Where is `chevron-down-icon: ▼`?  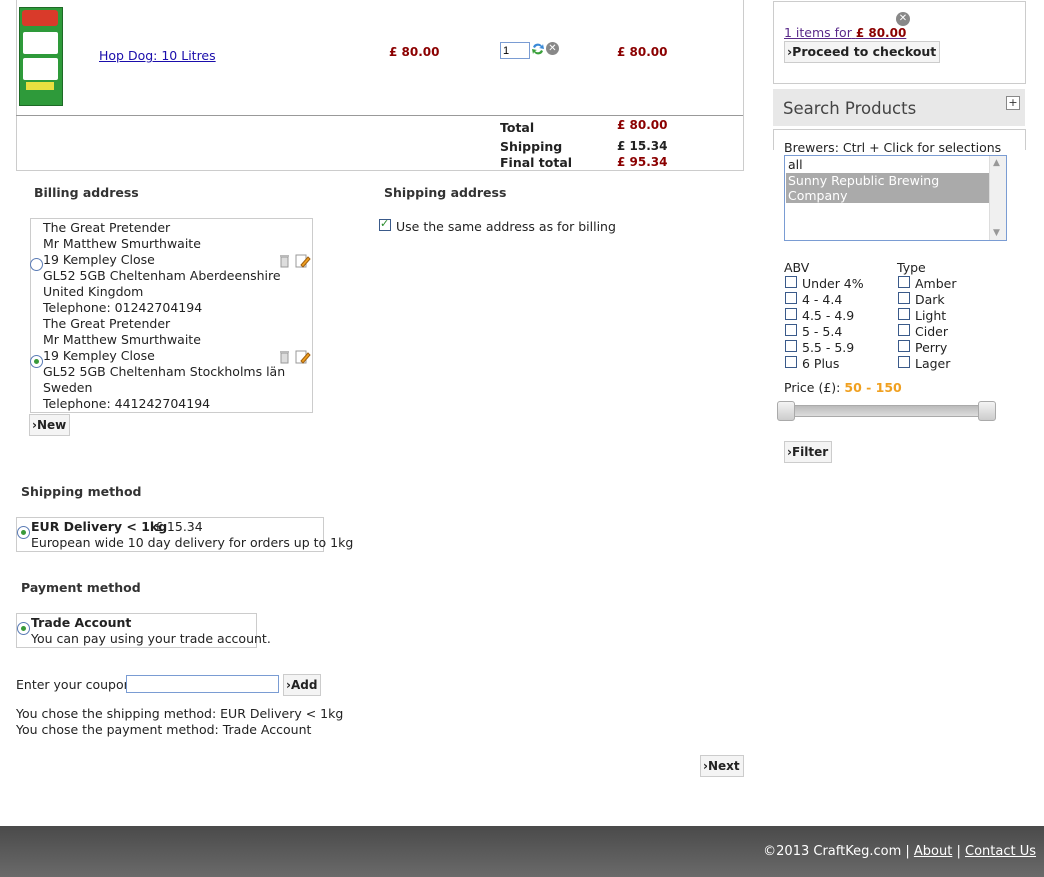 chevron-down-icon: ▼ is located at coordinates (996, 233).